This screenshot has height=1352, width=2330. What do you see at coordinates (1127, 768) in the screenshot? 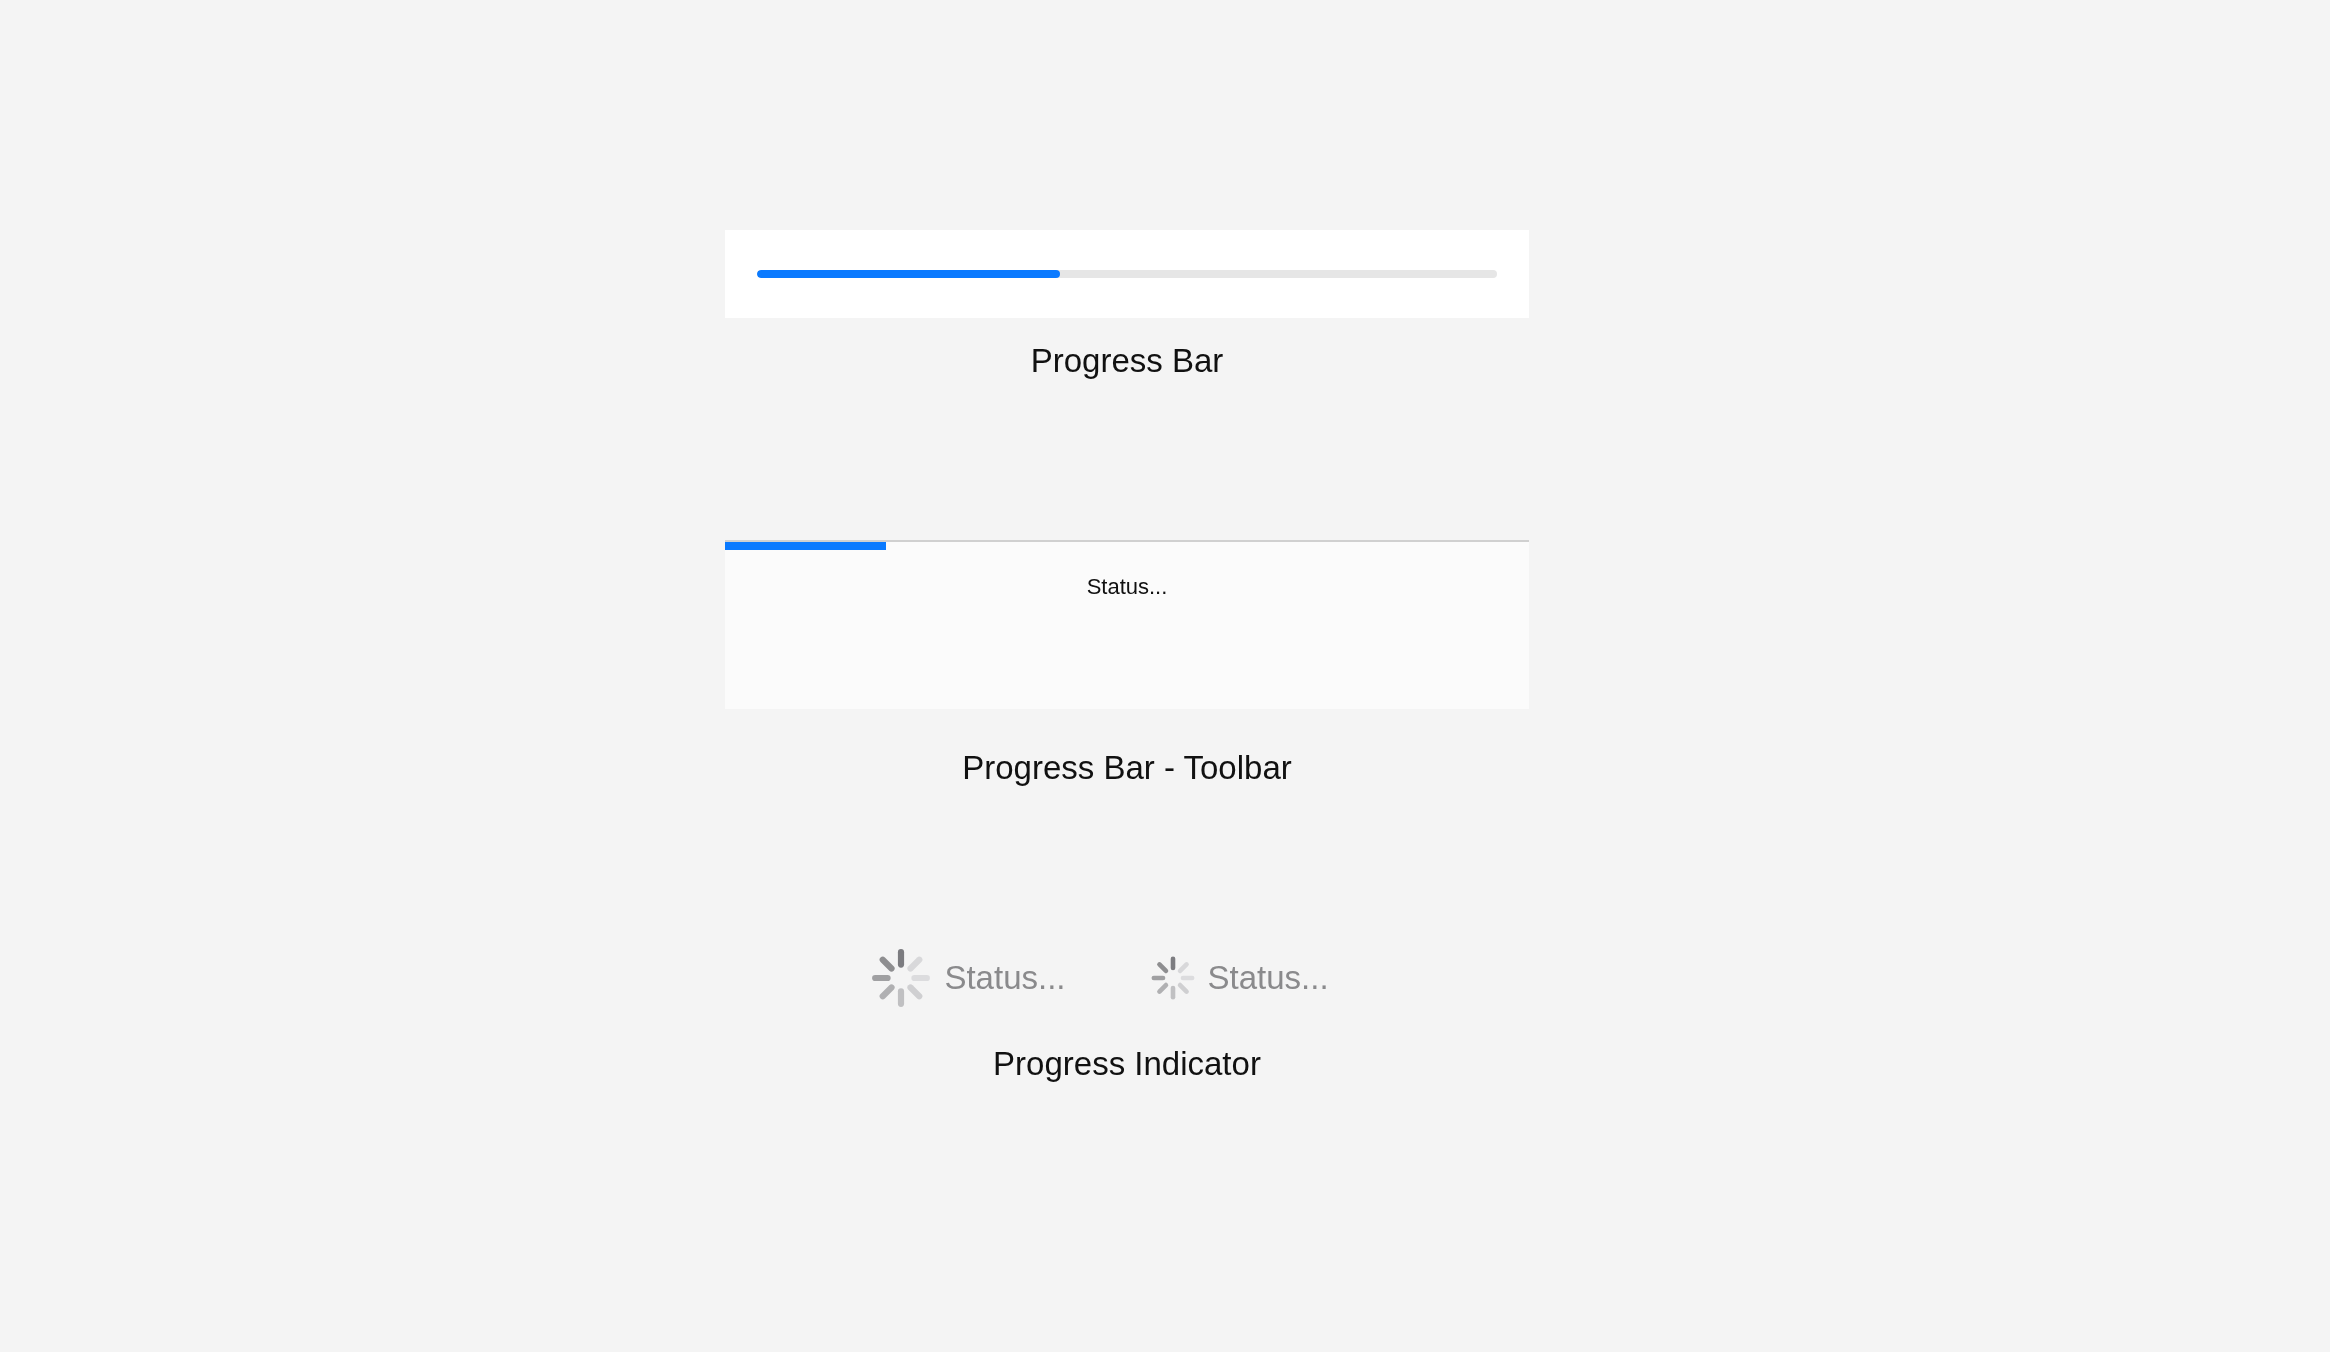
I see `section-title: Progress Bar - Toolbar` at bounding box center [1127, 768].